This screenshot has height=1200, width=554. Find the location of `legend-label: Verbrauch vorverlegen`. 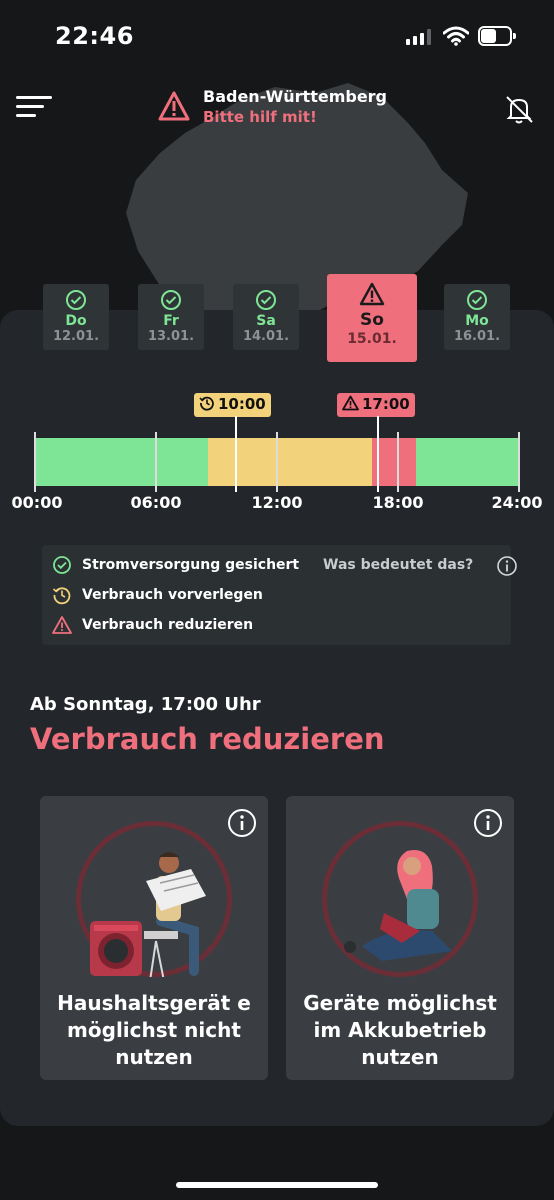

legend-label: Verbrauch vorverlegen is located at coordinates (172, 595).